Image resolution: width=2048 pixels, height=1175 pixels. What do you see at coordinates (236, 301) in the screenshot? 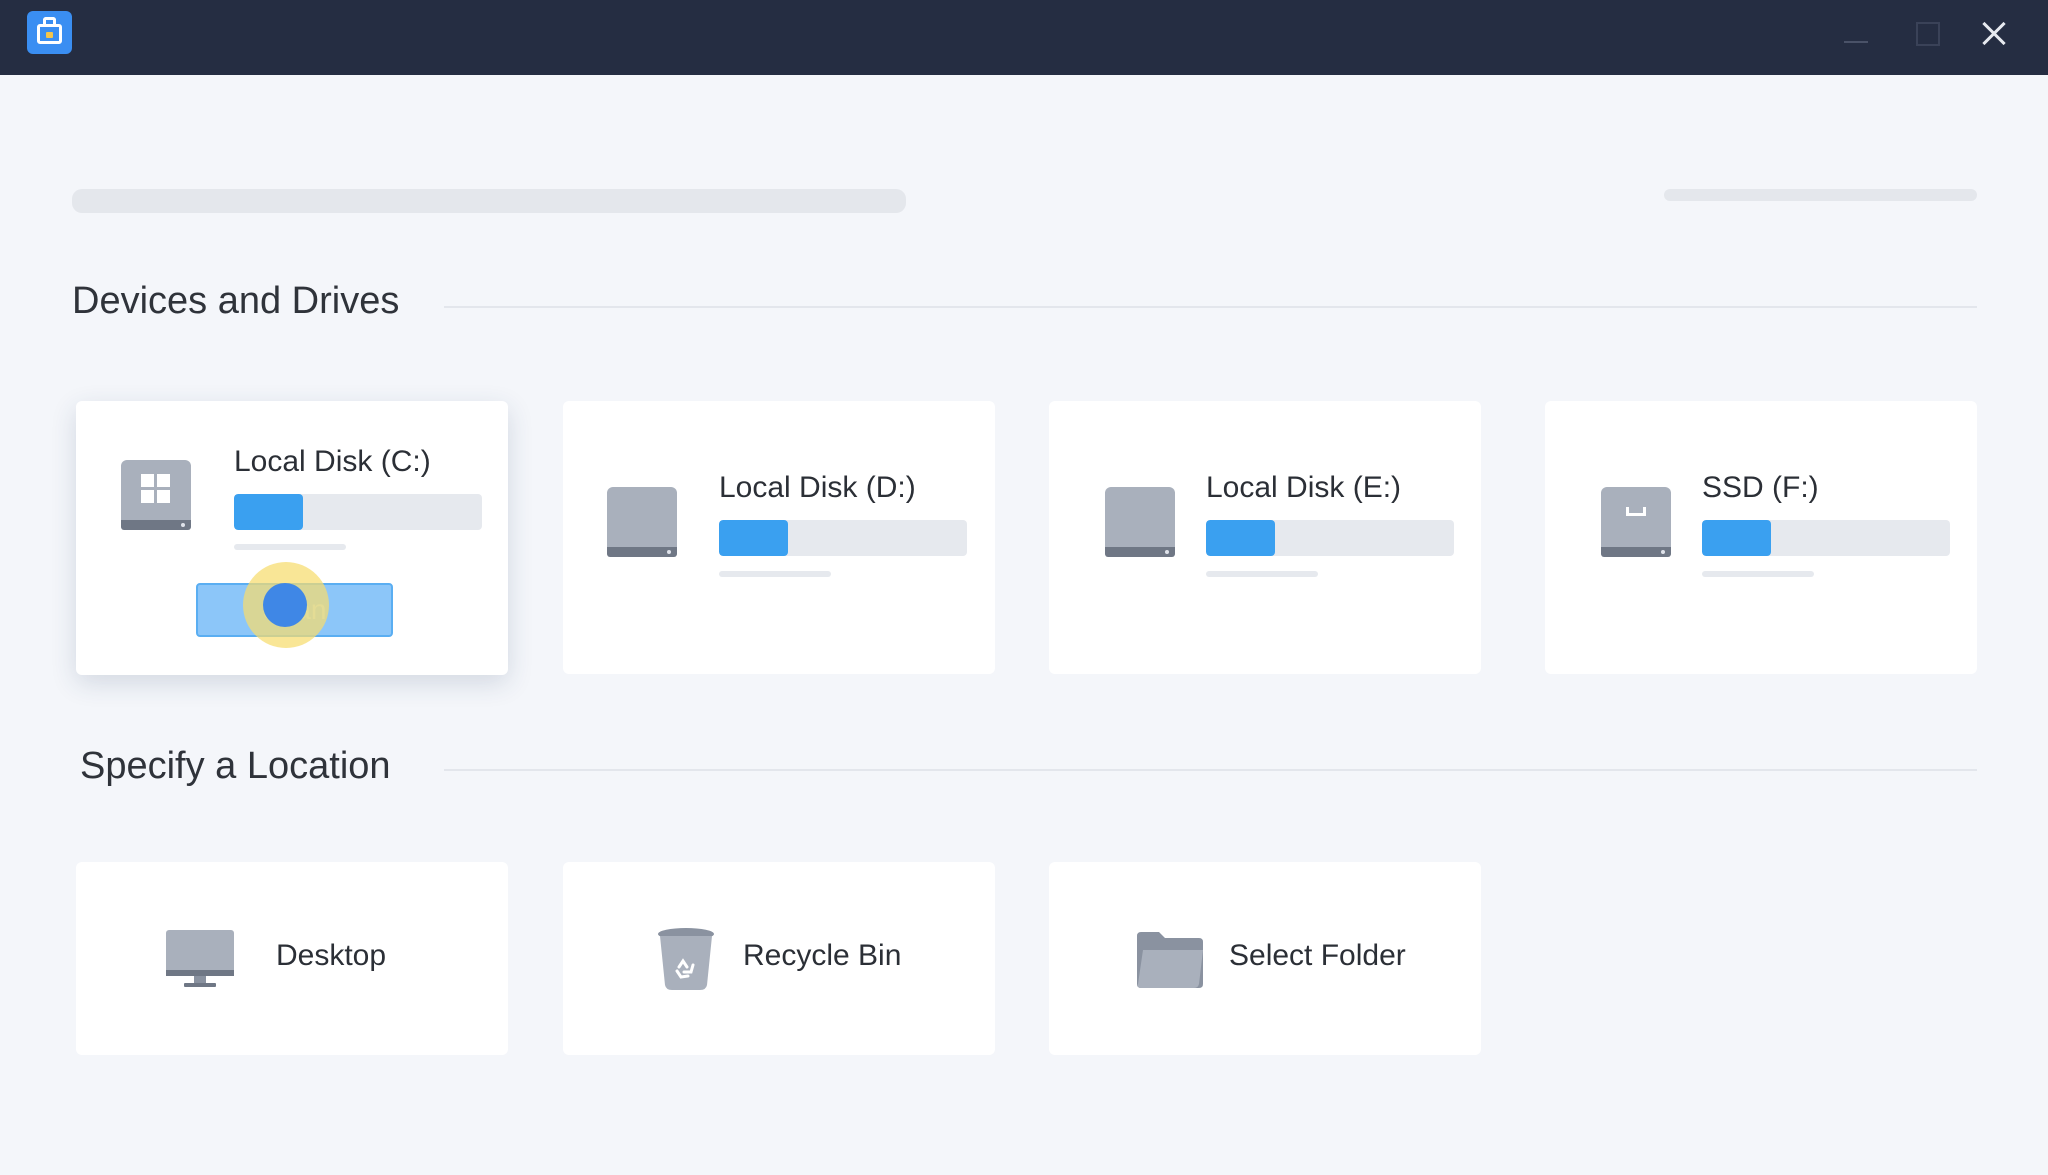
I see `devices-section-title: Devices and Drives` at bounding box center [236, 301].